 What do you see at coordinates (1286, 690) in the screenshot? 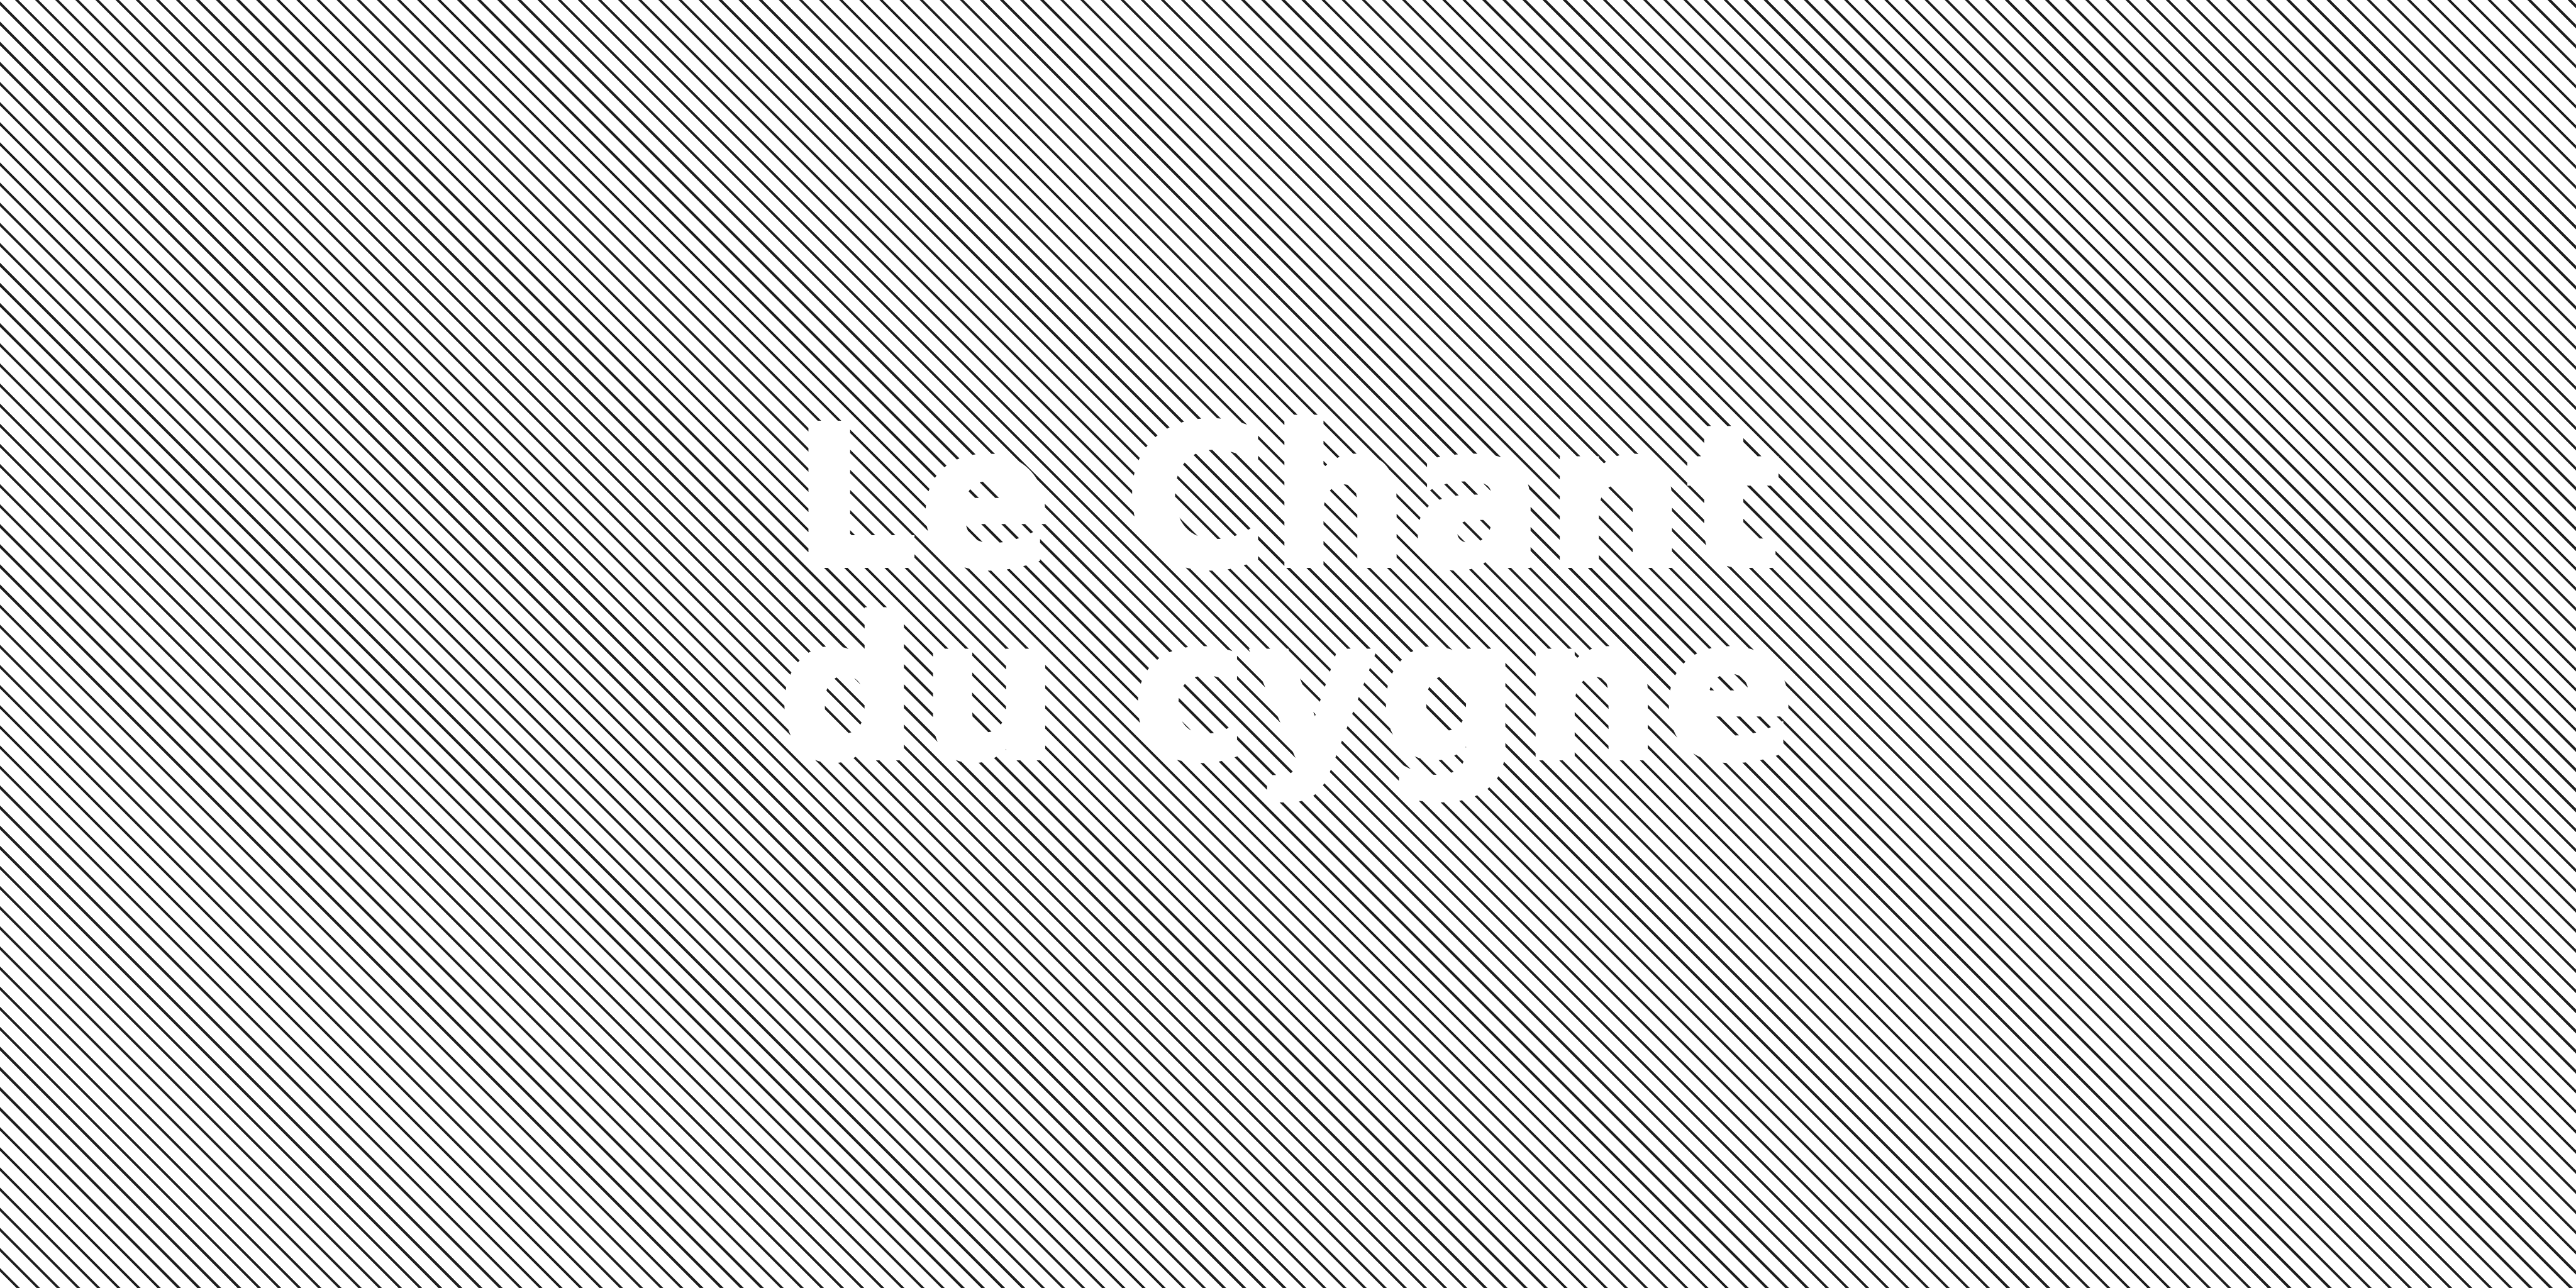
I see `title-line-2: du cygne` at bounding box center [1286, 690].